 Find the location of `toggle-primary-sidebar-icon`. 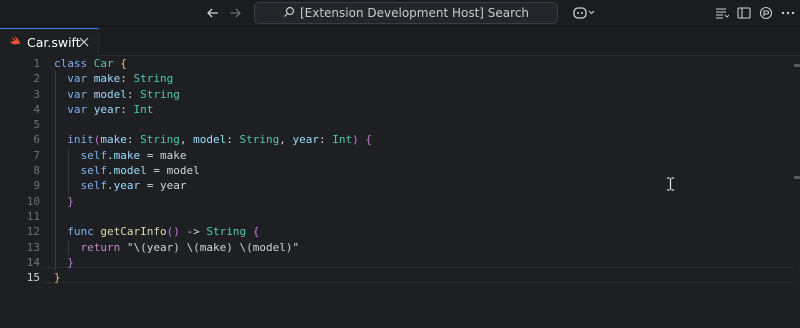

toggle-primary-sidebar-icon is located at coordinates (722, 13).